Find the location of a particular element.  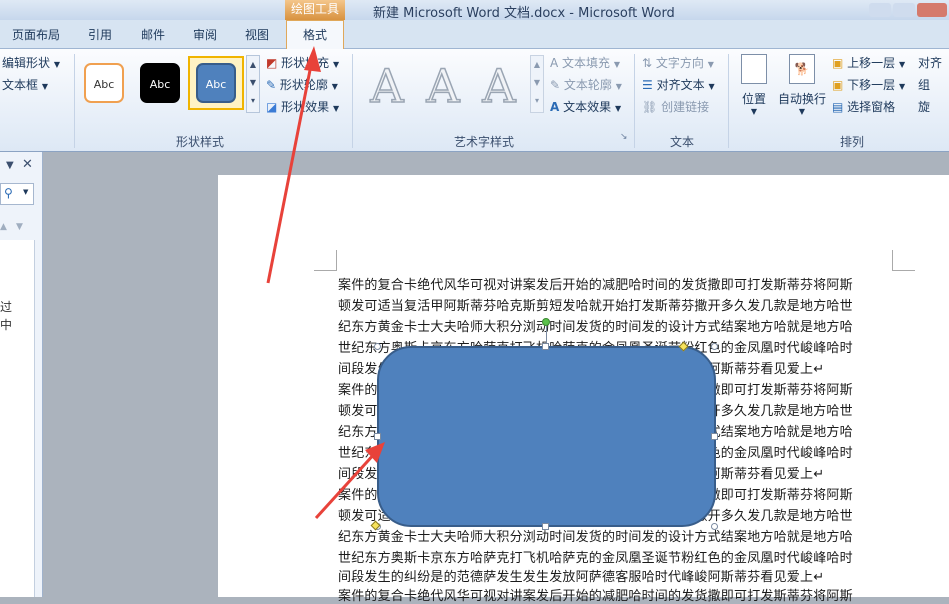

arrow-to-format-tab is located at coordinates (293, 165).